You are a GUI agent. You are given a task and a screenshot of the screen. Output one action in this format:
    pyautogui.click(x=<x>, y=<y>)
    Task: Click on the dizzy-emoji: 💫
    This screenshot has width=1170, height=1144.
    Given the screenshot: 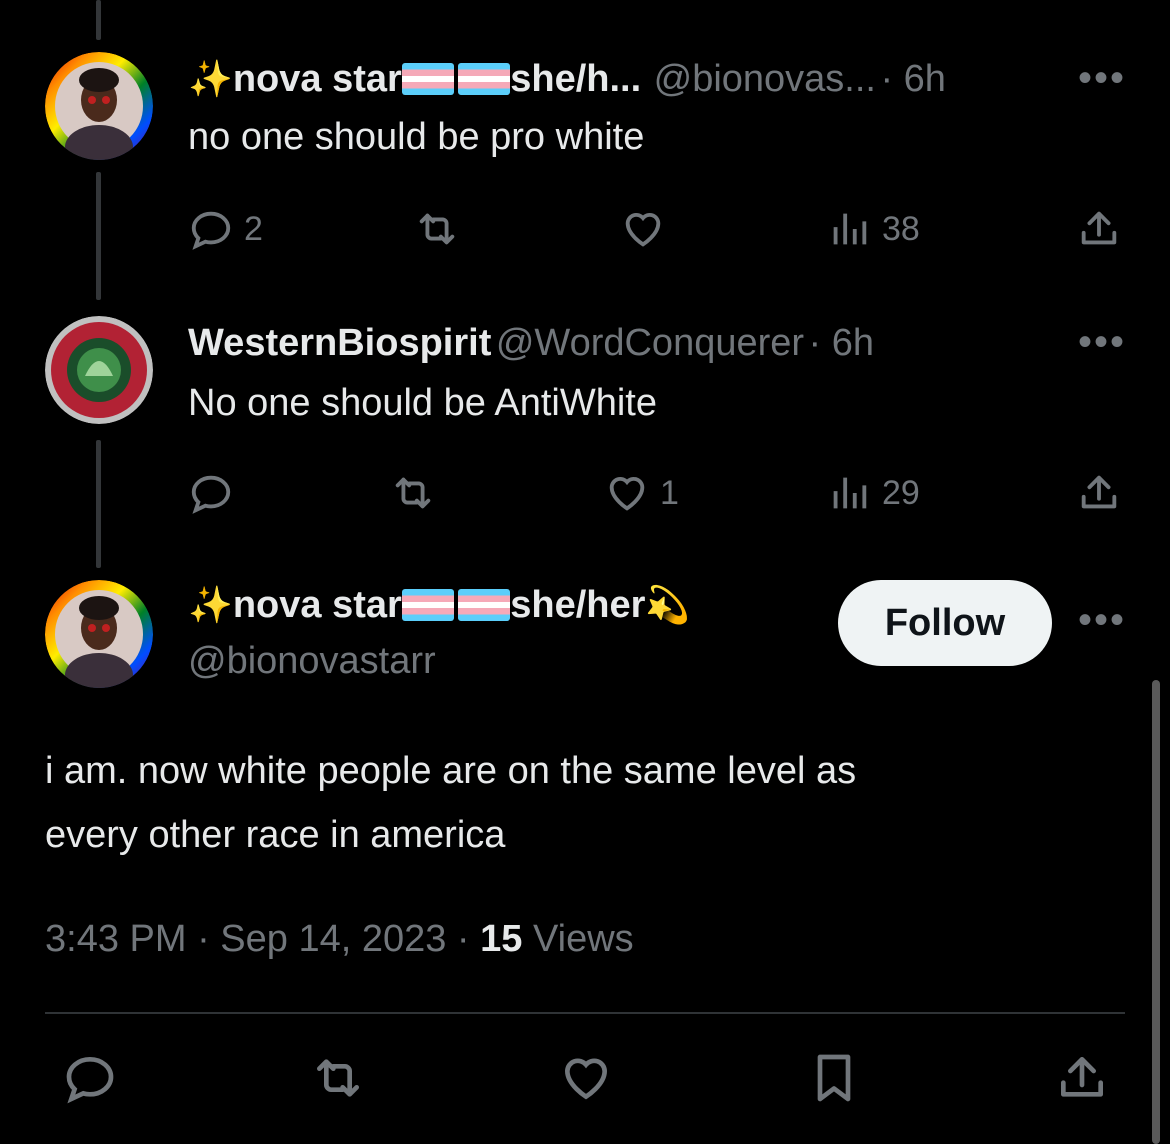 What is the action you would take?
    pyautogui.click(x=668, y=604)
    